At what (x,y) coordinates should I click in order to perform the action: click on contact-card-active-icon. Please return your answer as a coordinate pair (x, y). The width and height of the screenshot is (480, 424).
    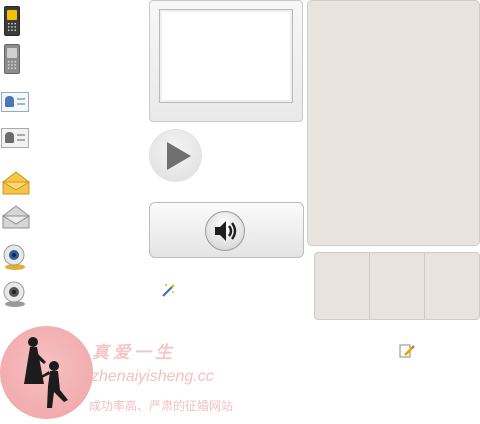
    Looking at the image, I should click on (15, 108).